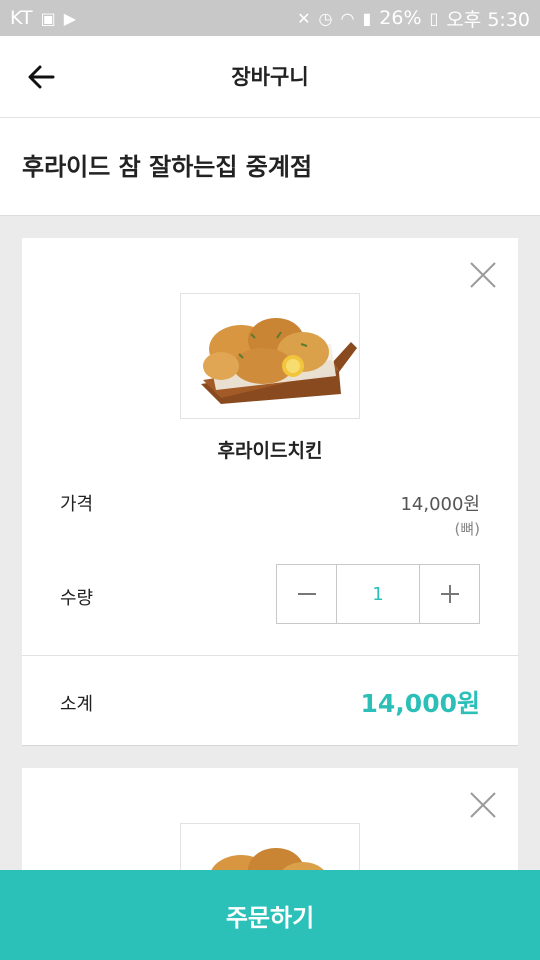 The height and width of the screenshot is (960, 540). What do you see at coordinates (420, 703) in the screenshot?
I see `subtotal-value: 14,000원` at bounding box center [420, 703].